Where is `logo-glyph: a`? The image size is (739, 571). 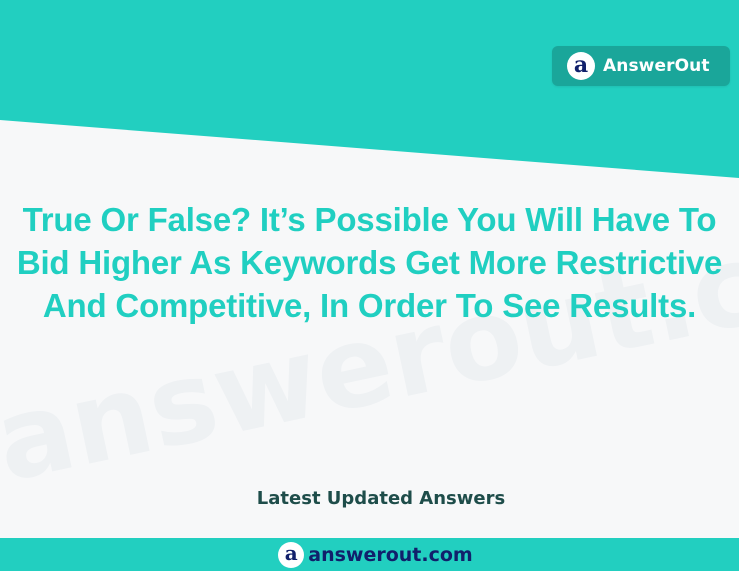
logo-glyph: a is located at coordinates (581, 64).